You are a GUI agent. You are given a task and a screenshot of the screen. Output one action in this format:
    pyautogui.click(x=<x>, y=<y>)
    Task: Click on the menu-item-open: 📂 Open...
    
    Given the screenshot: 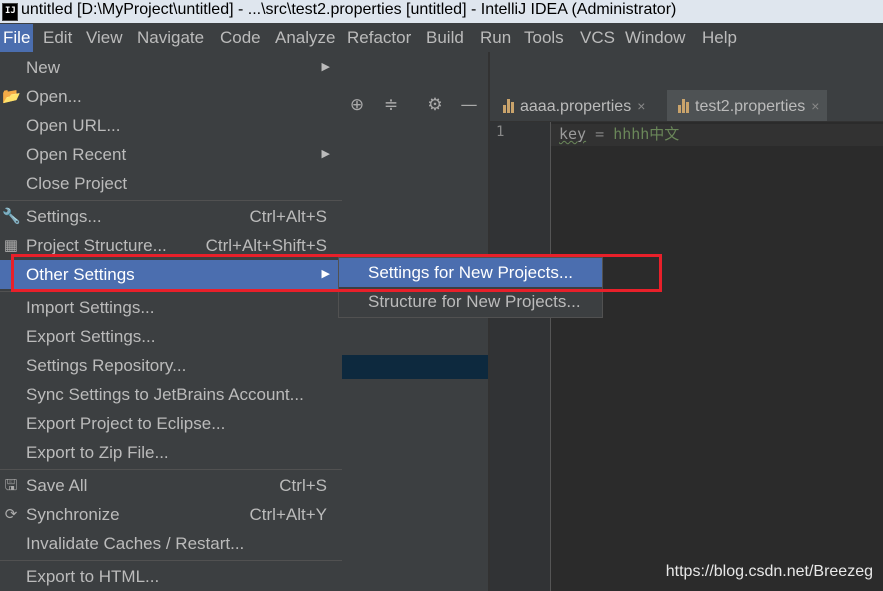 What is the action you would take?
    pyautogui.click(x=171, y=96)
    